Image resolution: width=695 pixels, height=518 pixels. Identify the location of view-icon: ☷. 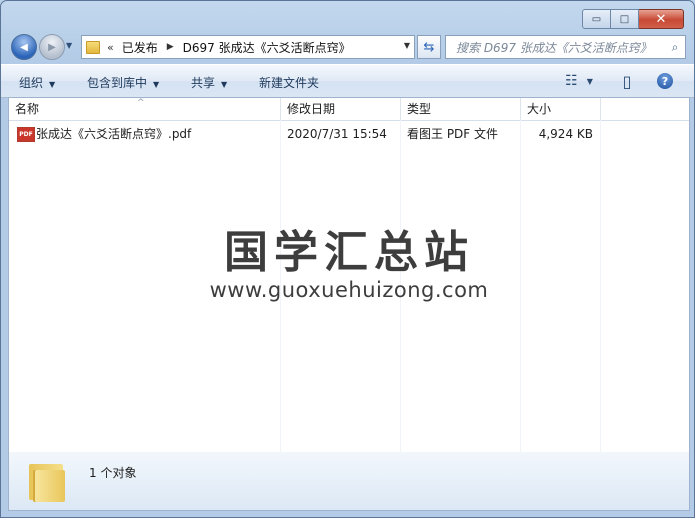
(571, 81).